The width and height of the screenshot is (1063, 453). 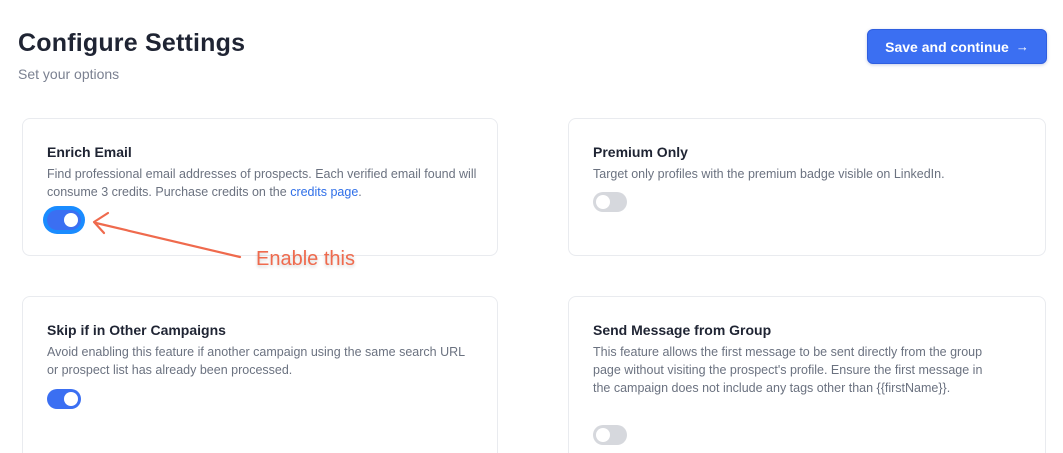 I want to click on annotation-arrow-icon, so click(x=167, y=235).